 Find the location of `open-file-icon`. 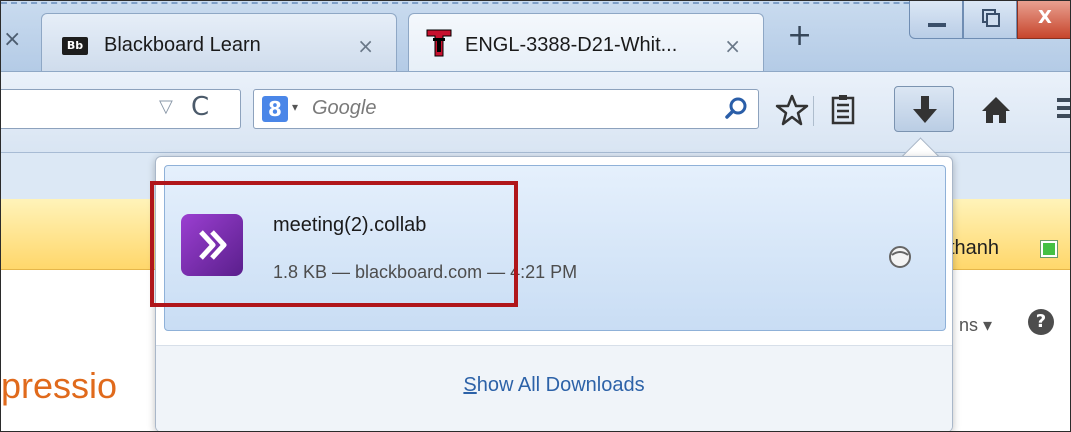

open-file-icon is located at coordinates (900, 257).